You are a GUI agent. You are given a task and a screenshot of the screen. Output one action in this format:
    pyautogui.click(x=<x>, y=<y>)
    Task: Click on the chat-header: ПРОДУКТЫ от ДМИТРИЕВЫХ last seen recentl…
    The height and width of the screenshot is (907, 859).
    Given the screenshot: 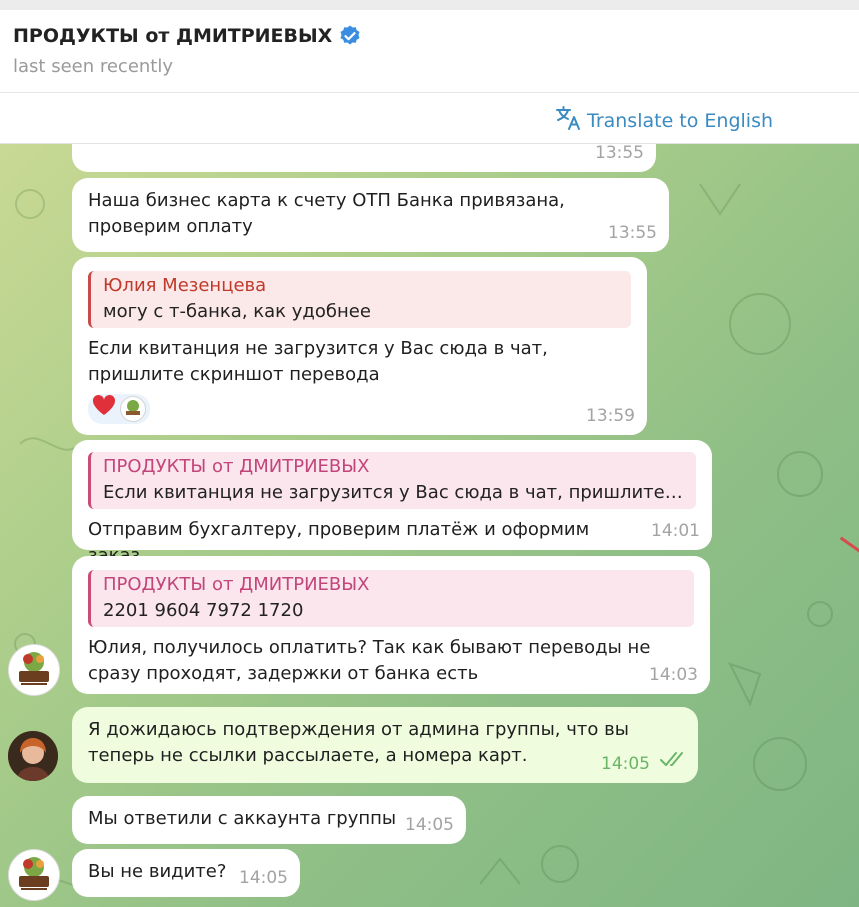 What is the action you would take?
    pyautogui.click(x=429, y=51)
    